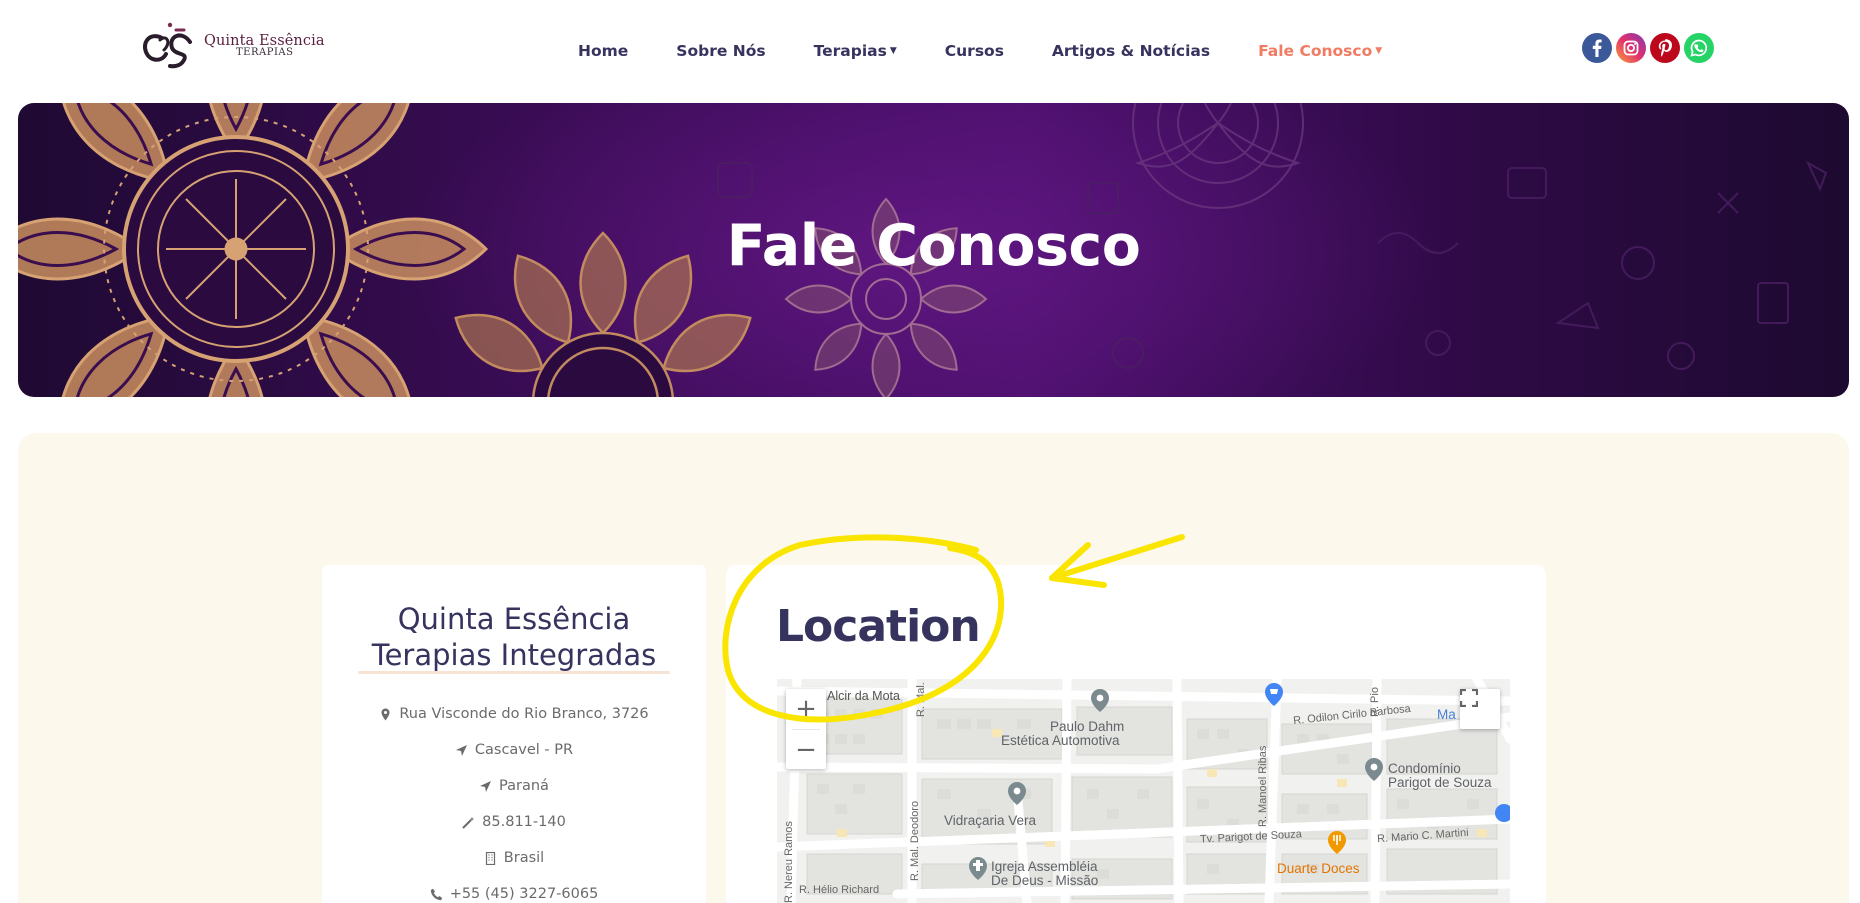 Image resolution: width=1860 pixels, height=903 pixels. I want to click on map-label-street: R. Nereu Ramos, so click(789, 862).